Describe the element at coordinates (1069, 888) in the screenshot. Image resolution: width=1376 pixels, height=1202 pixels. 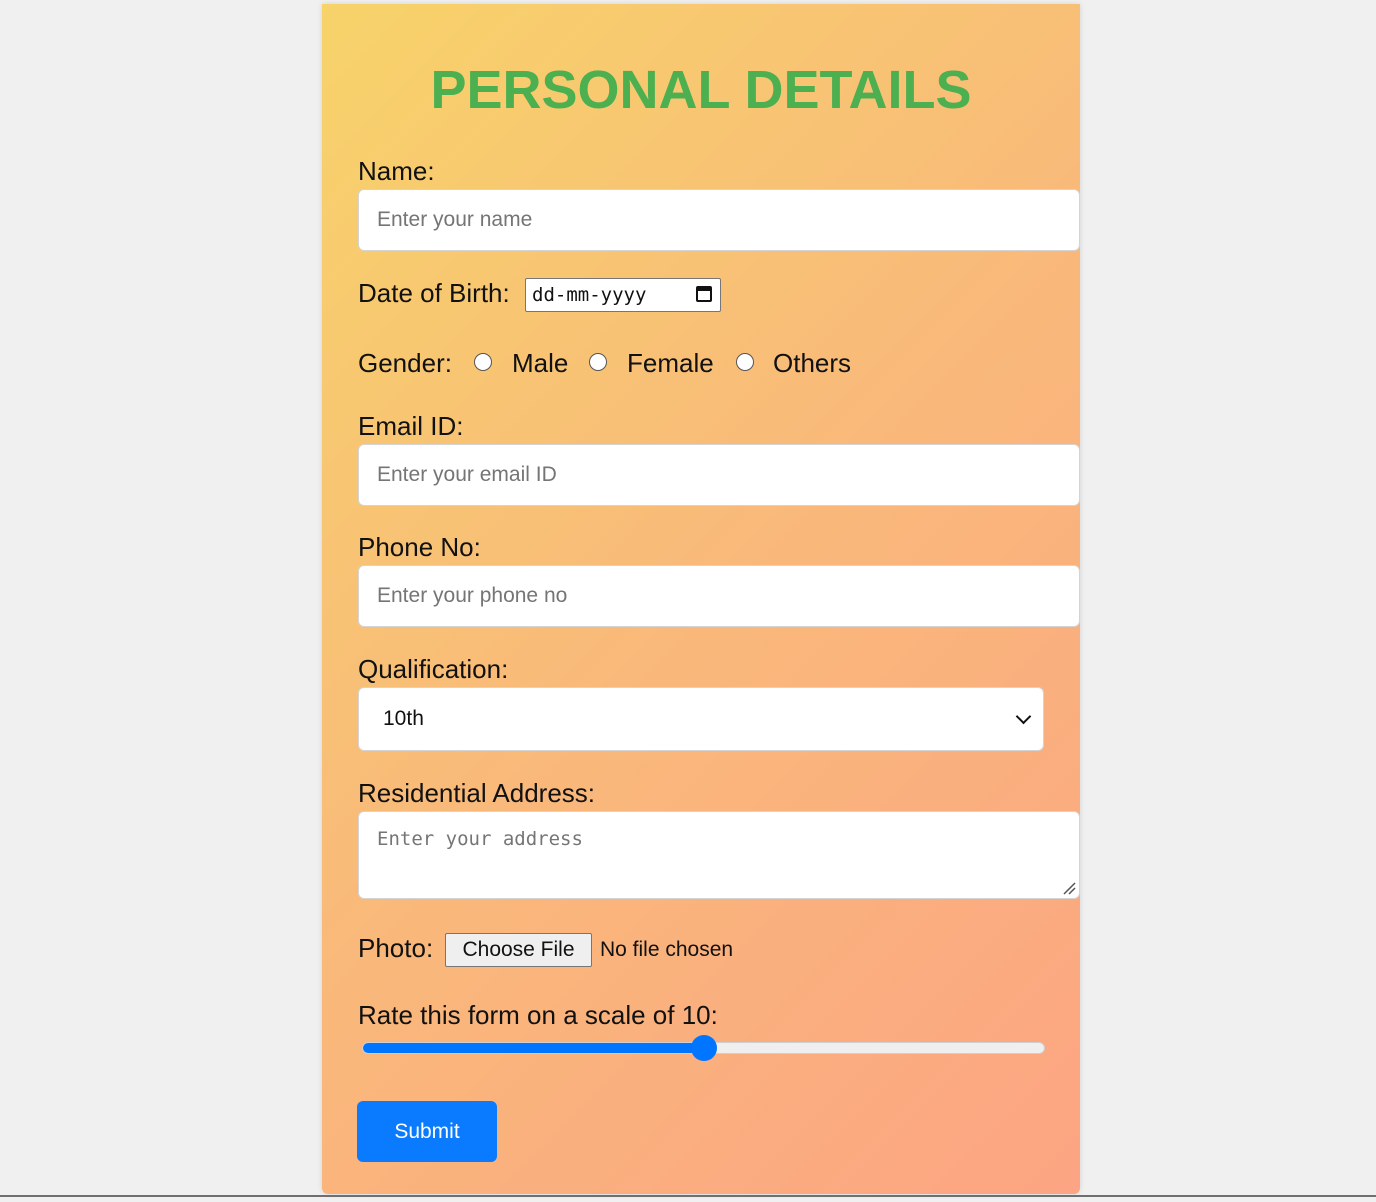
I see `resize-grip-icon` at that location.